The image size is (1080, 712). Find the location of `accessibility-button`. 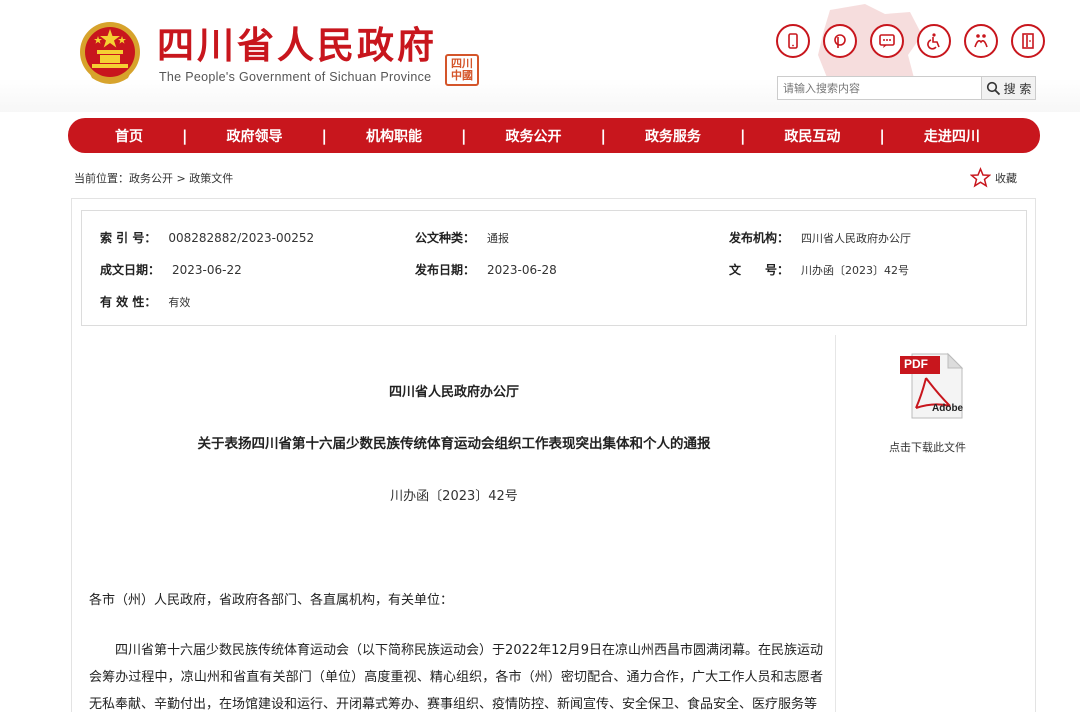

accessibility-button is located at coordinates (934, 41).